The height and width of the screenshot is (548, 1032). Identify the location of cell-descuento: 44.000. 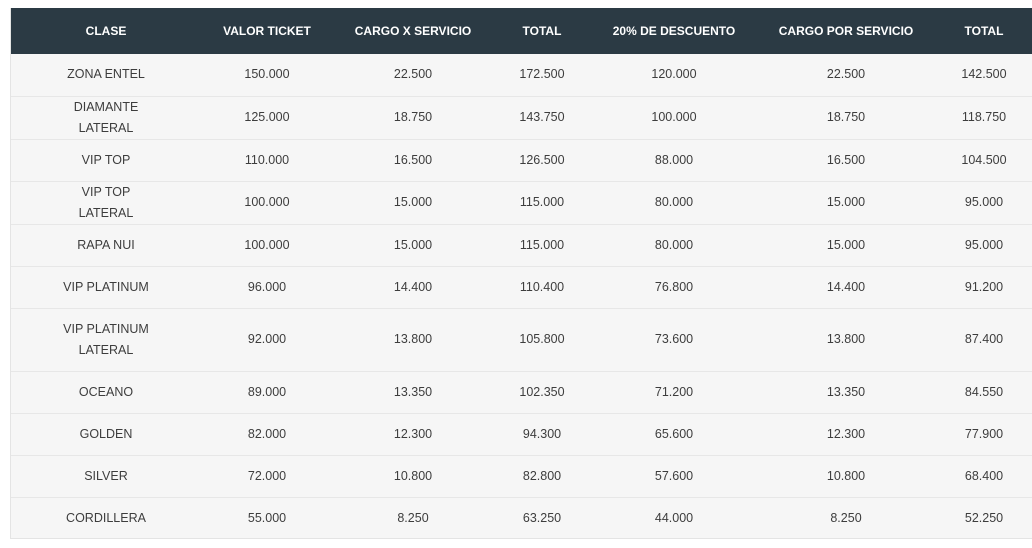
(674, 517).